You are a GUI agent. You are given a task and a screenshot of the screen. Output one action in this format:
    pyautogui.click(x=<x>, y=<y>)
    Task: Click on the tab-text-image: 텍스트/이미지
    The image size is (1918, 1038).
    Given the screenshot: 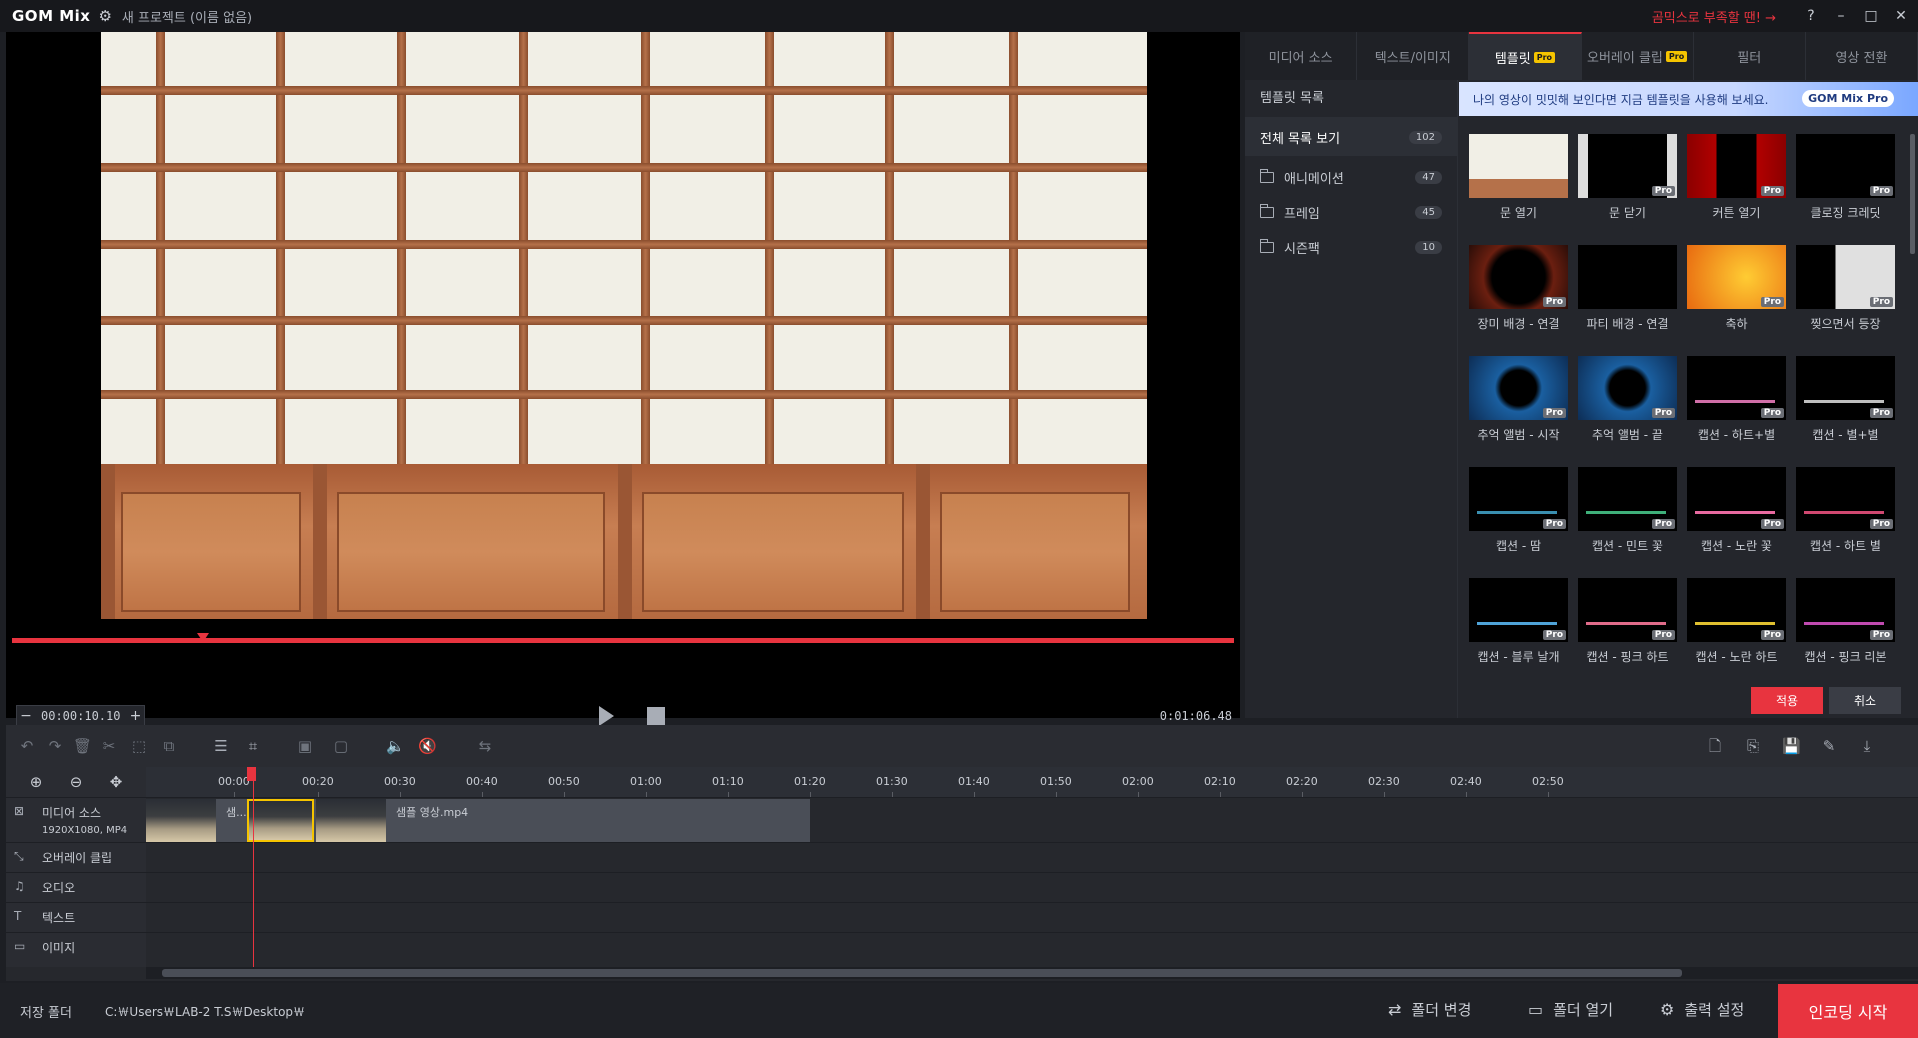 What is the action you would take?
    pyautogui.click(x=1413, y=56)
    